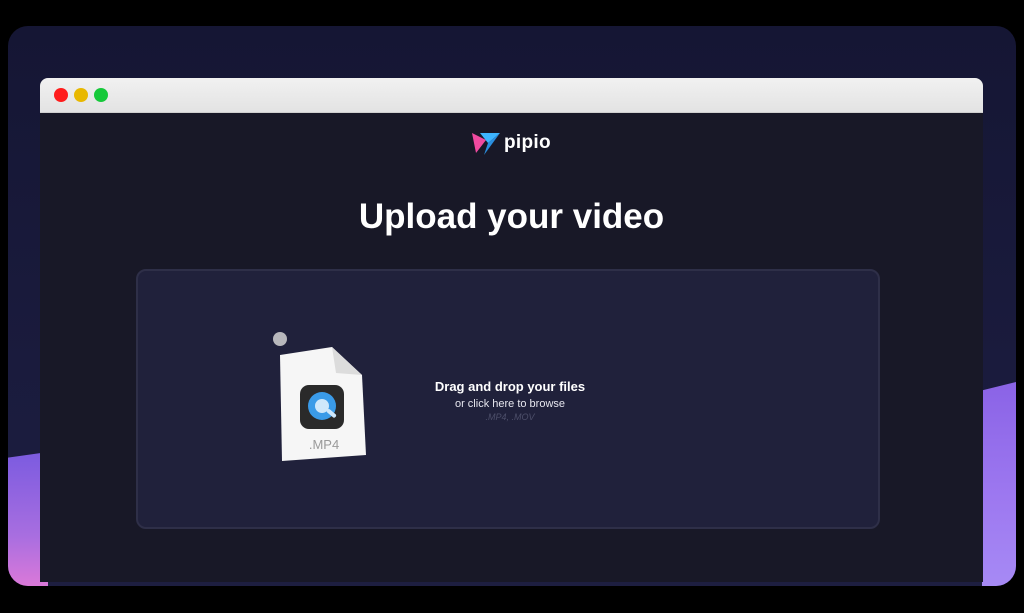 The height and width of the screenshot is (613, 1024). Describe the element at coordinates (527, 142) in the screenshot. I see `logo-text: pipio` at that location.